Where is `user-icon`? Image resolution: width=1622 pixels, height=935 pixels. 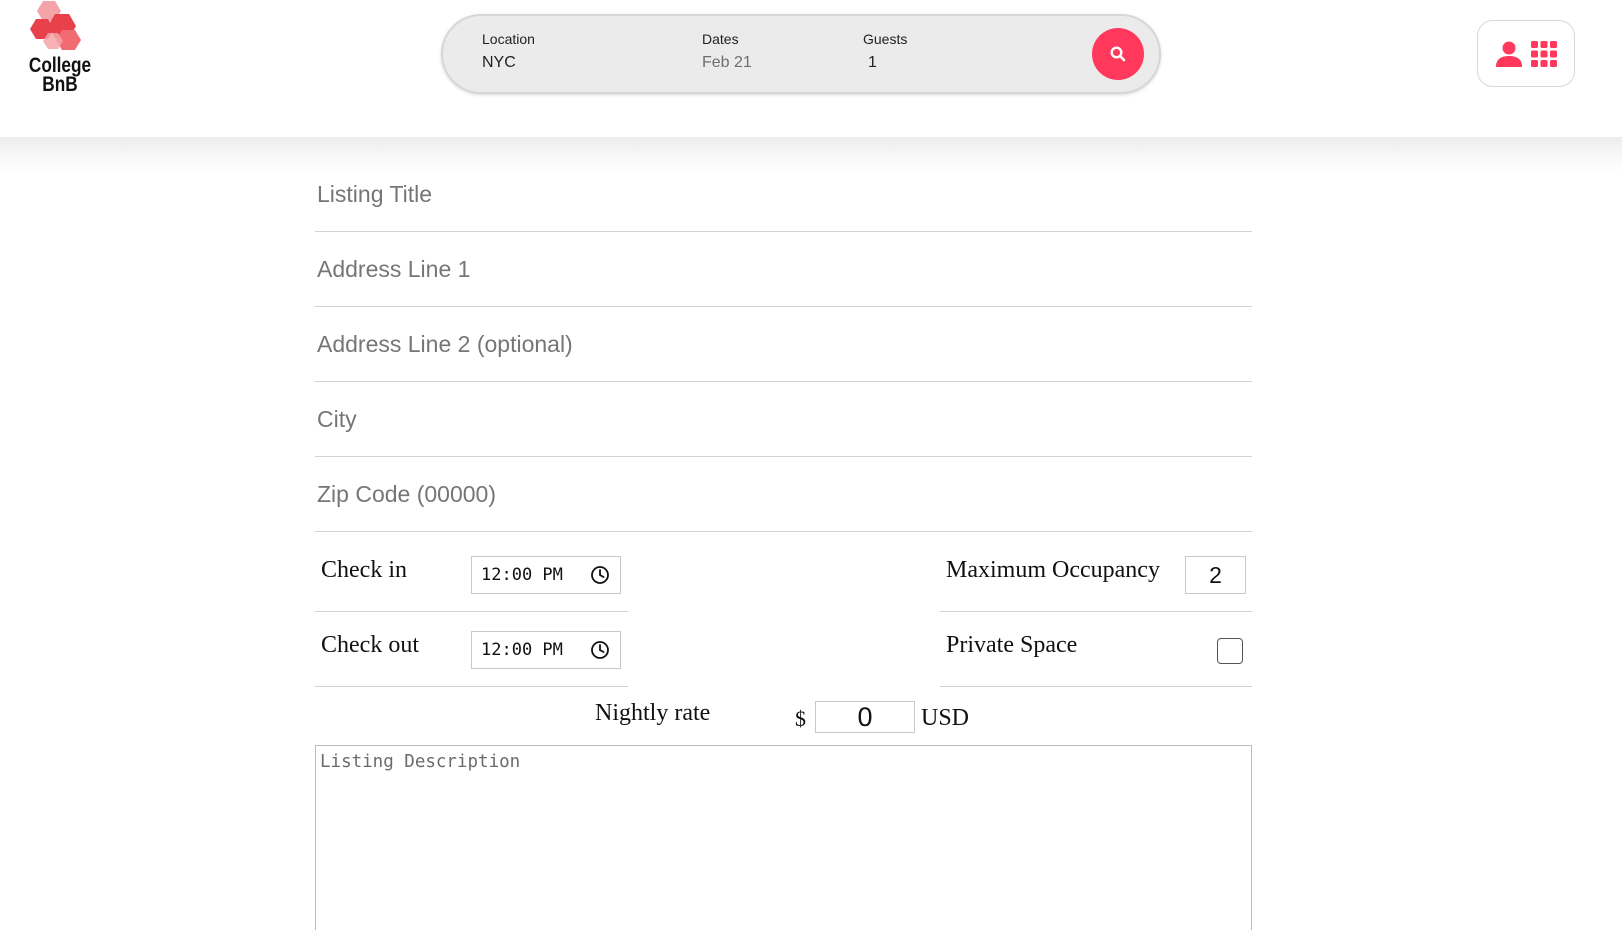 user-icon is located at coordinates (1509, 54).